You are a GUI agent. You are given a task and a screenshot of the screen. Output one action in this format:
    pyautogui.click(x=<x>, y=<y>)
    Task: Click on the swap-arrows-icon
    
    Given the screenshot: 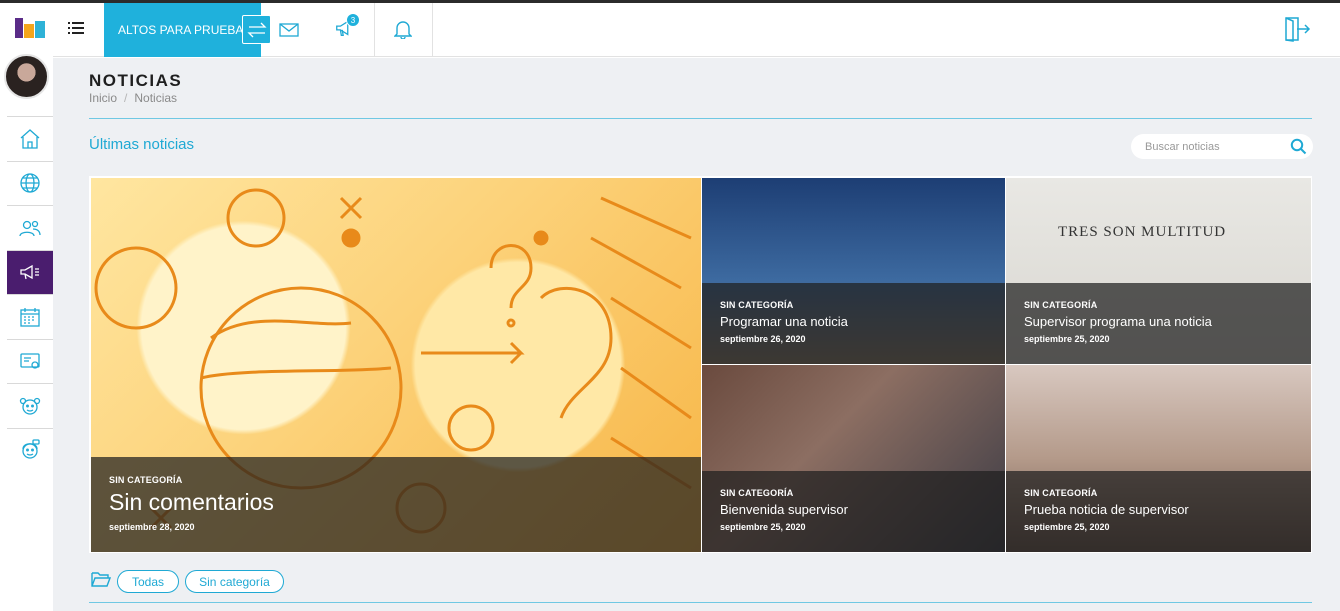 What is the action you would take?
    pyautogui.click(x=256, y=29)
    